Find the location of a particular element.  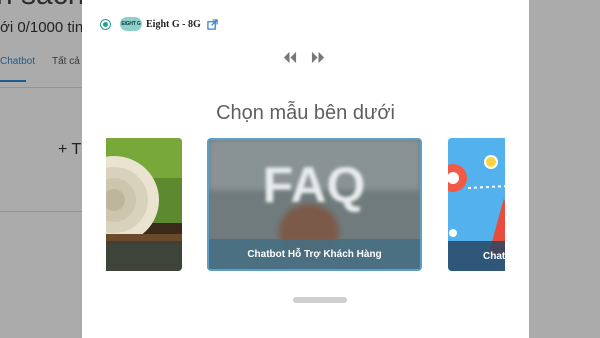

modal-heading: Chọn mẫu bên dưới is located at coordinates (305, 113).